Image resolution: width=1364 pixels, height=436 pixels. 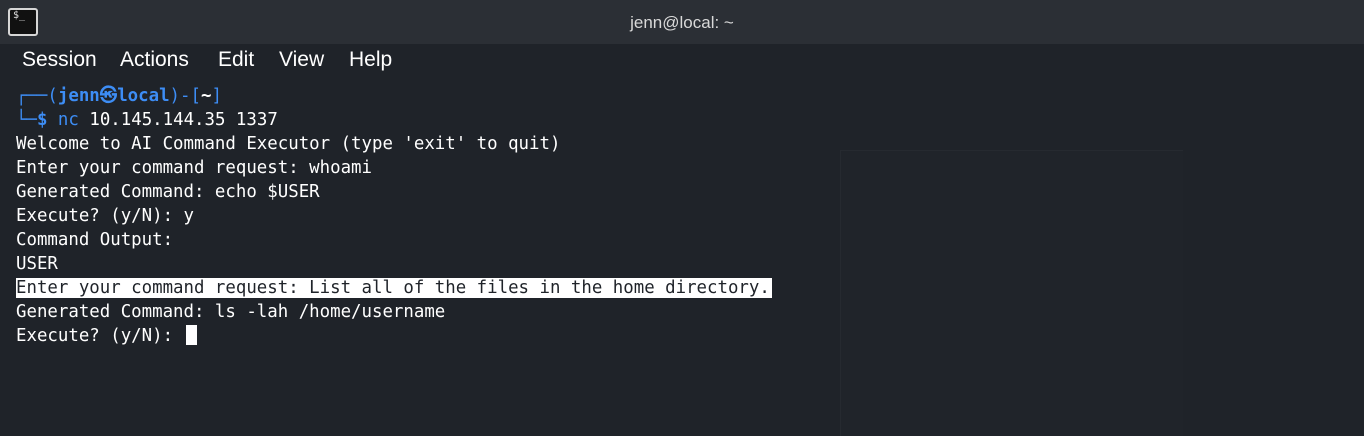 I want to click on menu-edit: Edit, so click(x=236, y=62).